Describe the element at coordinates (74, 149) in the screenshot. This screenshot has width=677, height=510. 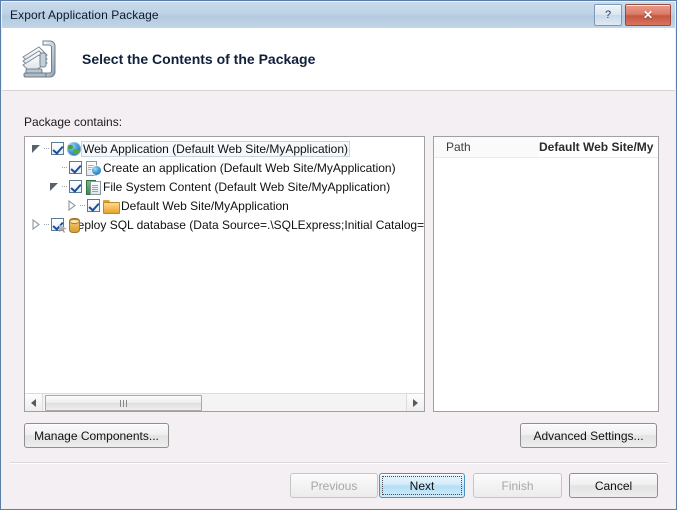
I see `globe-icon` at that location.